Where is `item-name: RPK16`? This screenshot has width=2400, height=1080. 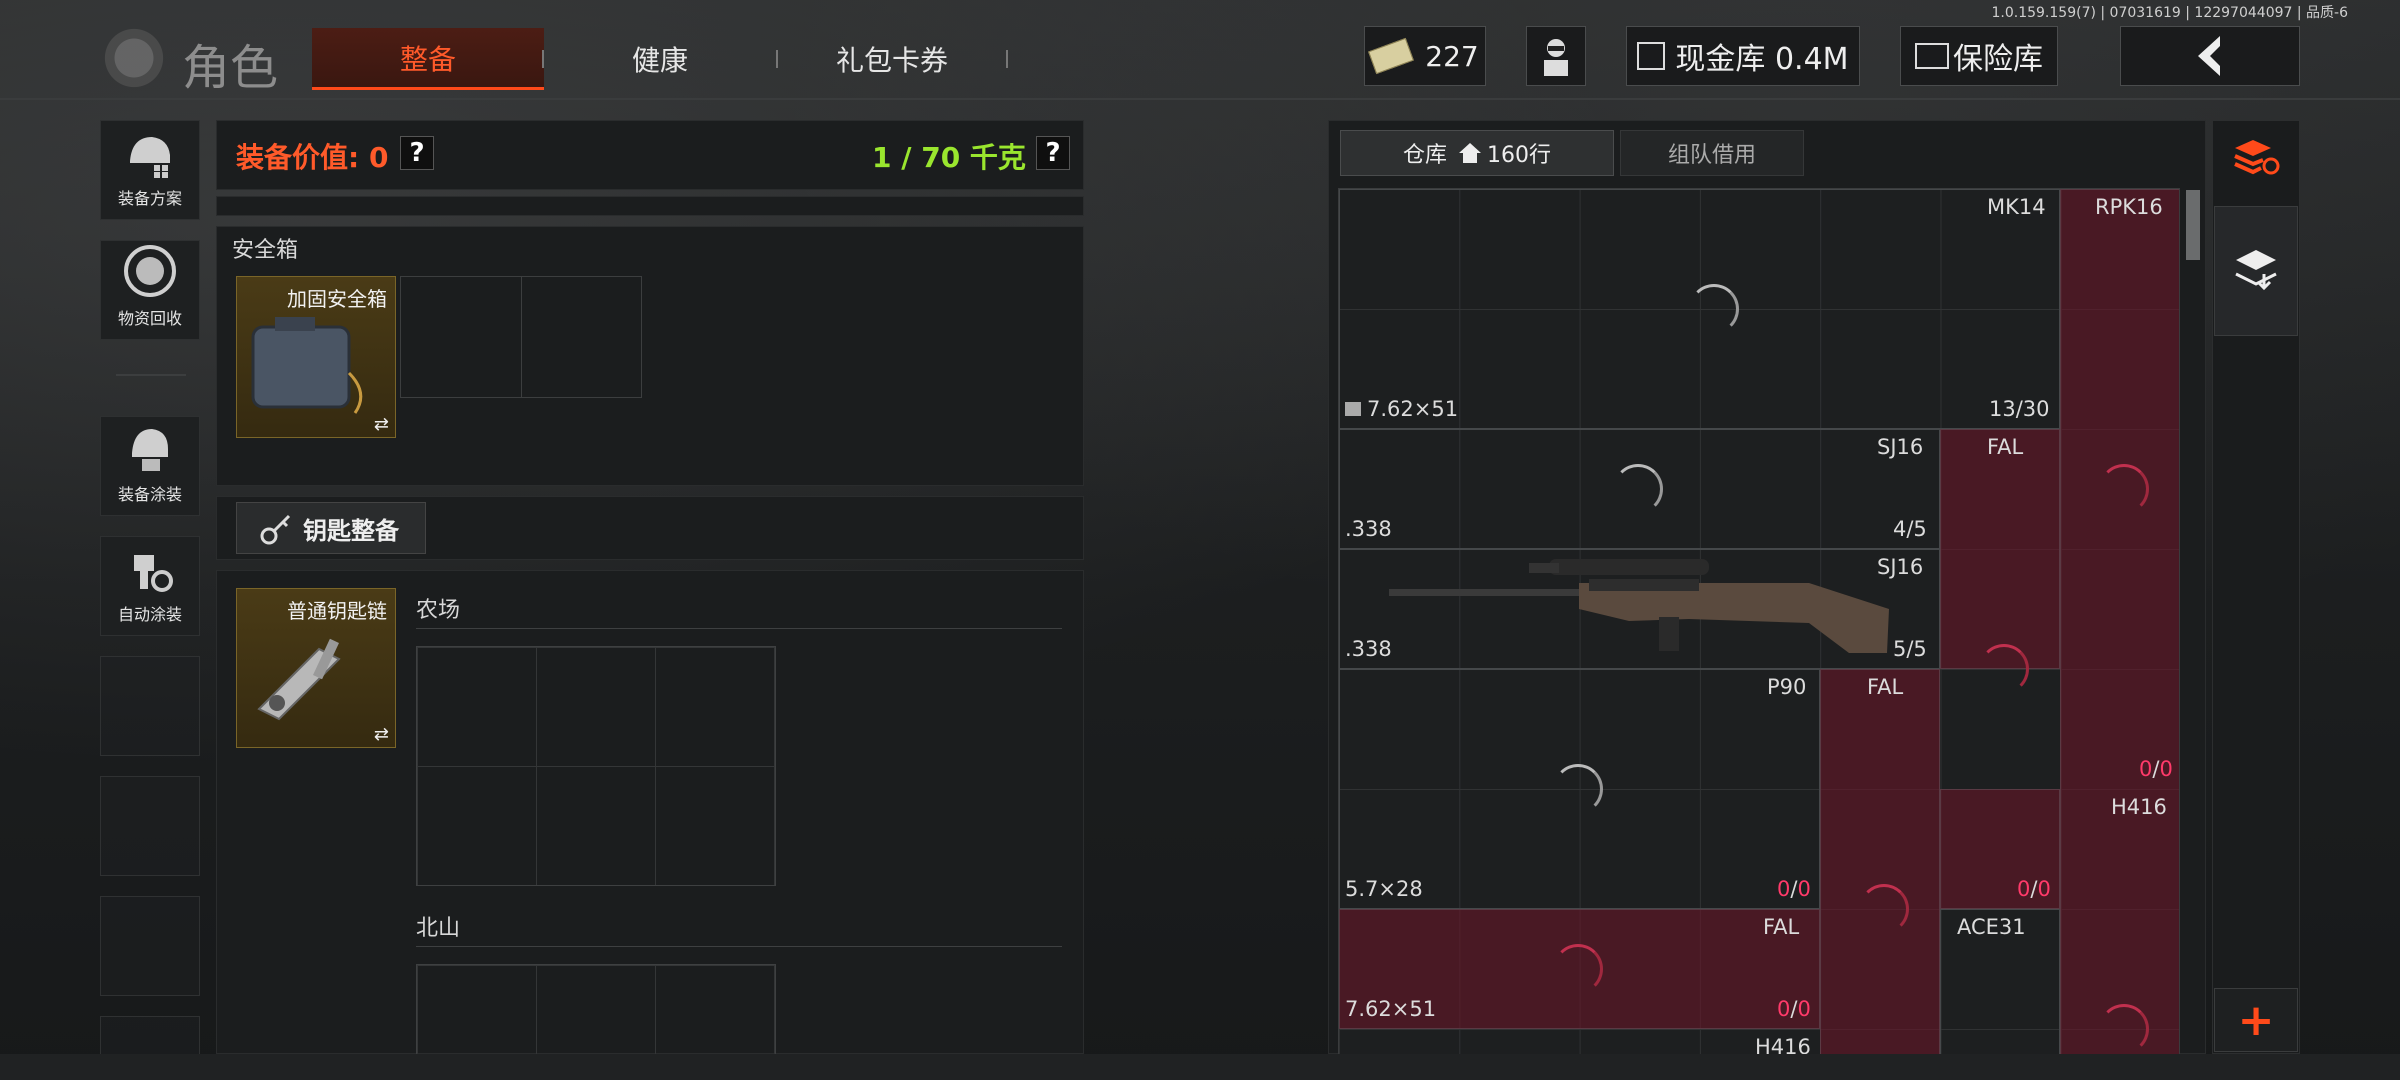 item-name: RPK16 is located at coordinates (2129, 207).